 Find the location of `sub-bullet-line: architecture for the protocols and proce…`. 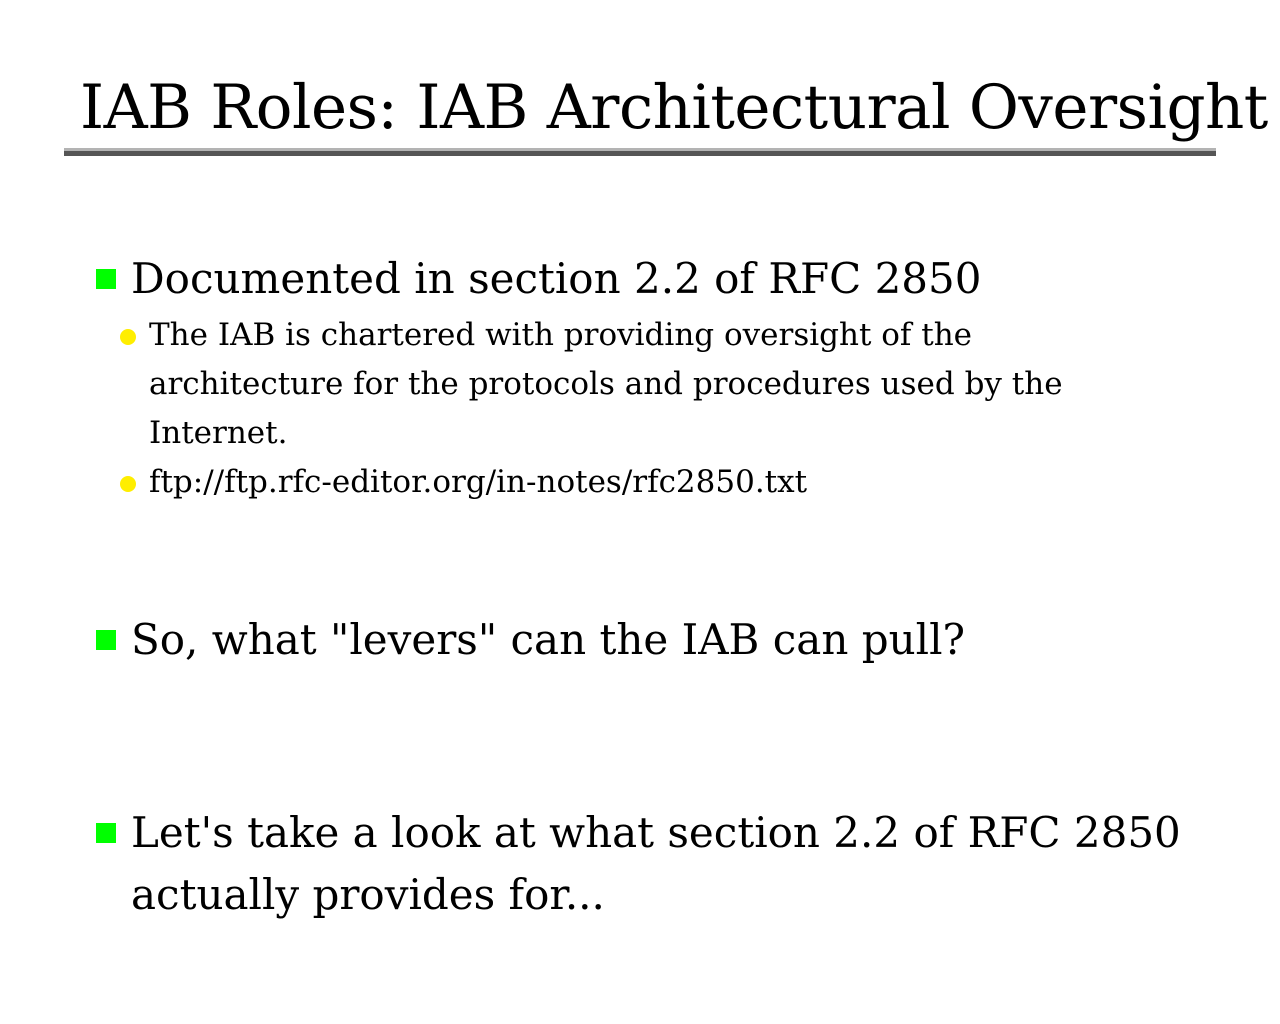

sub-bullet-line: architecture for the protocols and proce… is located at coordinates (606, 384).